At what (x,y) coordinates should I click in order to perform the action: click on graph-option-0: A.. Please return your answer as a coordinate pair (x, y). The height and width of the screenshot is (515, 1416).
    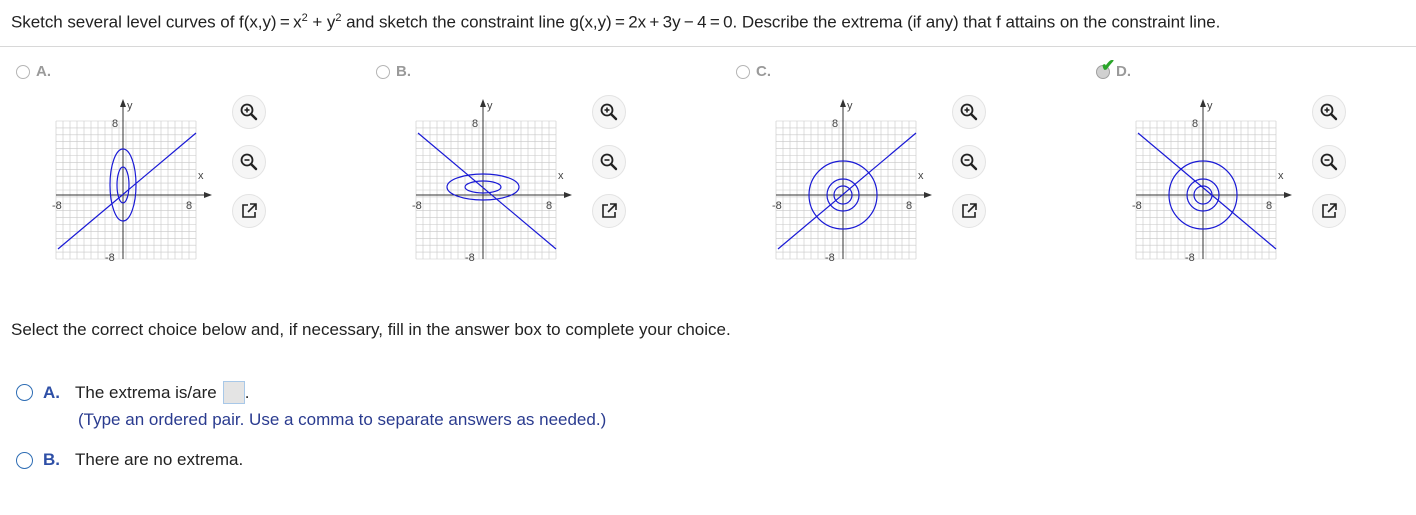
    Looking at the image, I should click on (33, 71).